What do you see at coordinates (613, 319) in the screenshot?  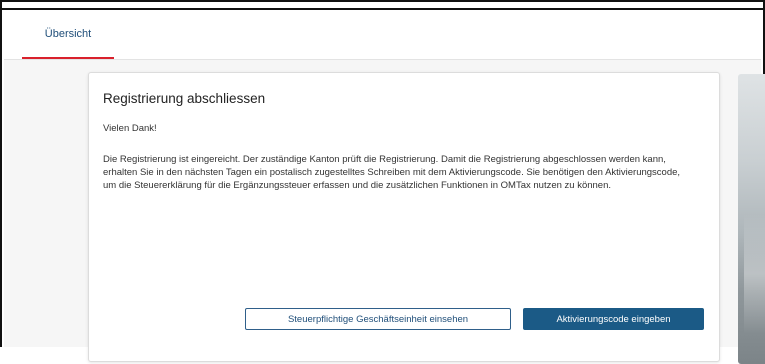 I see `enter-activation-code-button: Aktivierungscode eingeben` at bounding box center [613, 319].